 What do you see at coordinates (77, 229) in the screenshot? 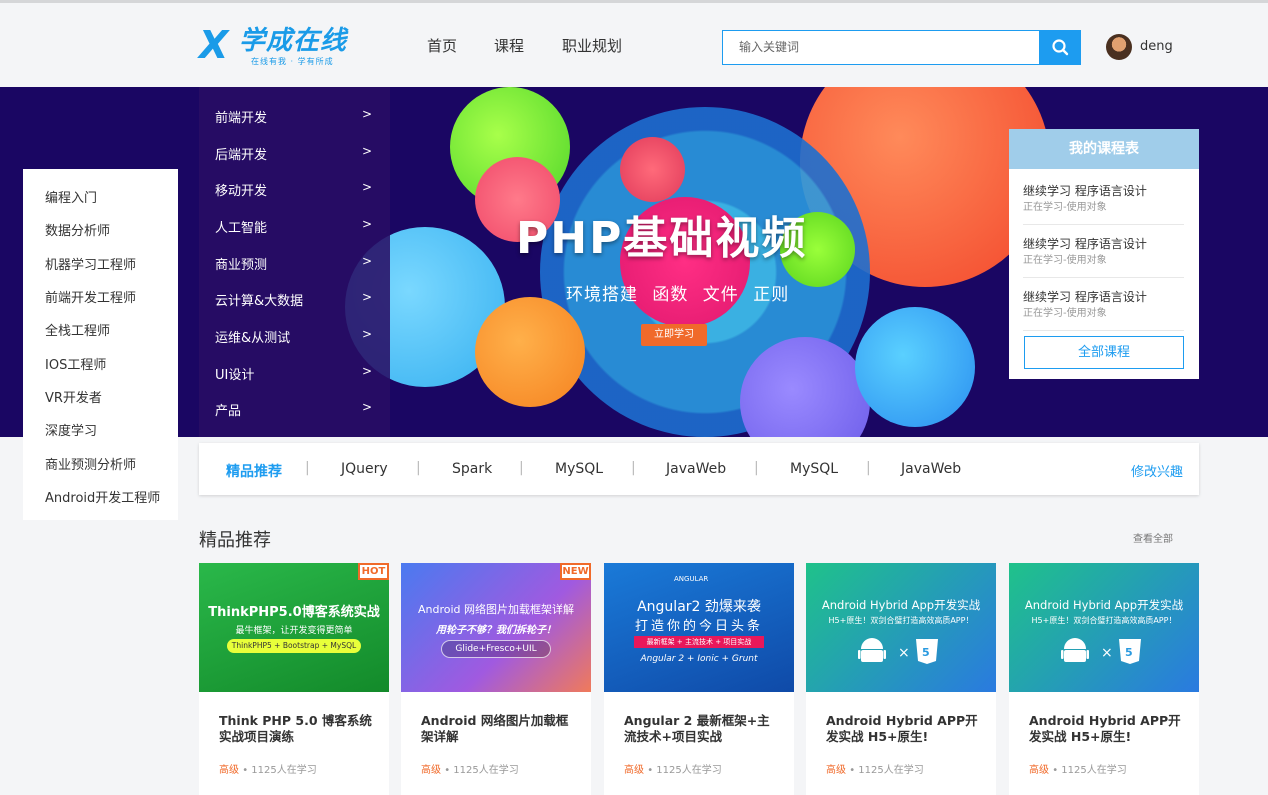
I see `career-item: 数据分析师` at bounding box center [77, 229].